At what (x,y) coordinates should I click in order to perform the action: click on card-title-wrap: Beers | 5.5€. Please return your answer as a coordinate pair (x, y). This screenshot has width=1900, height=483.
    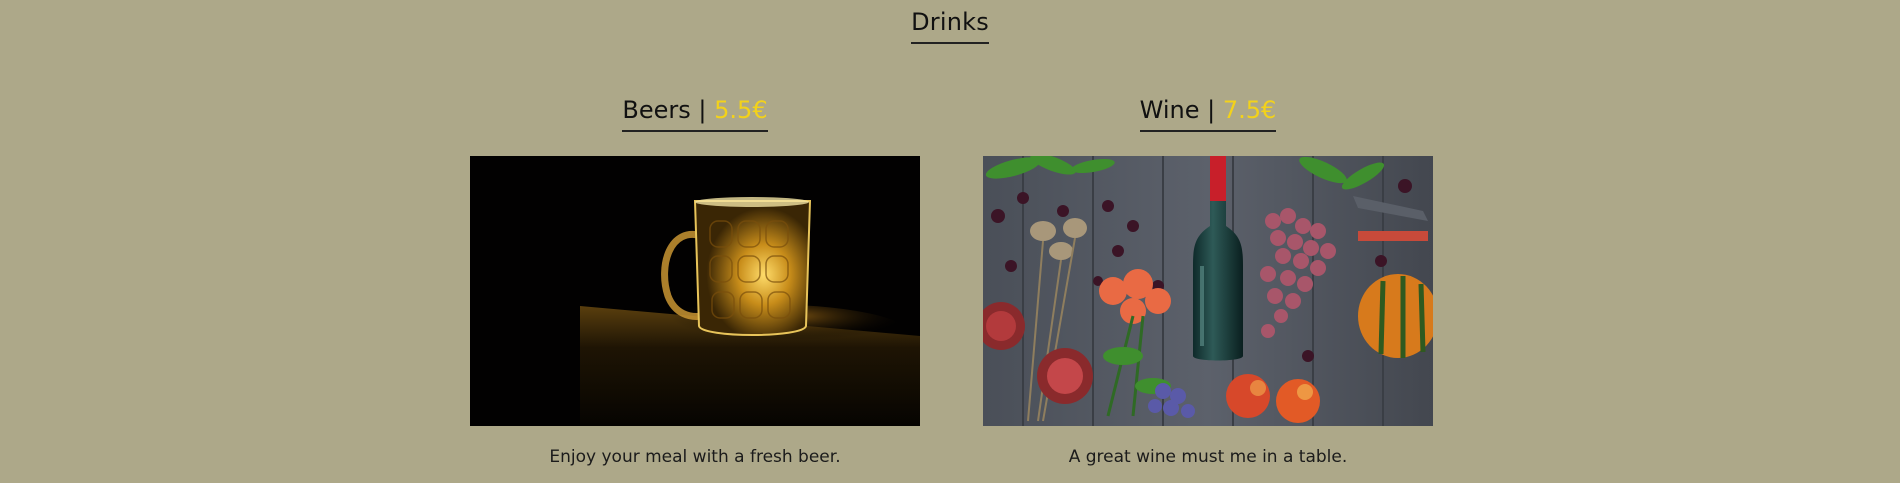
    Looking at the image, I should click on (695, 114).